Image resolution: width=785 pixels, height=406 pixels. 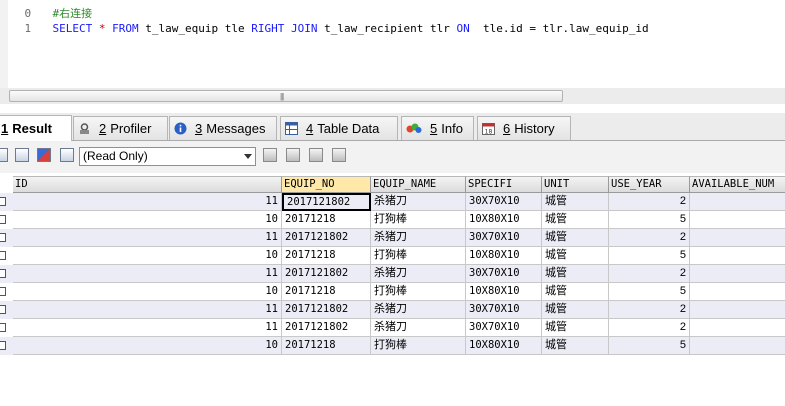 I want to click on tab-result: 1 Result, so click(x=36, y=128).